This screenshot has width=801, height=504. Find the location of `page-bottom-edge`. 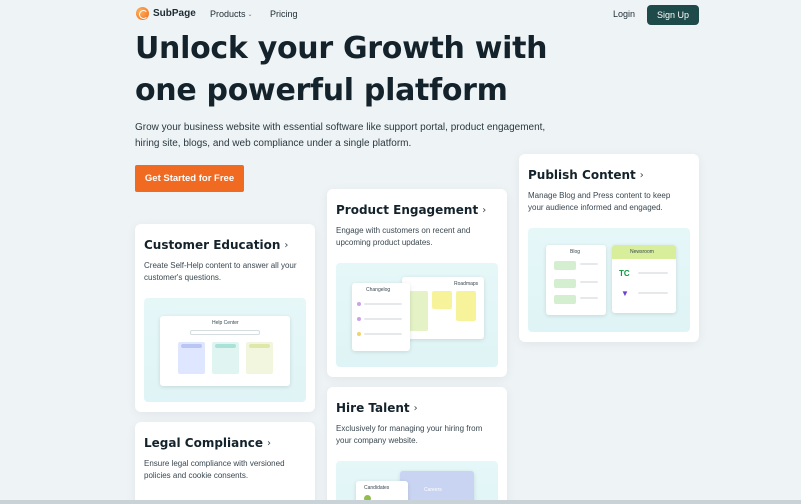

page-bottom-edge is located at coordinates (400, 502).